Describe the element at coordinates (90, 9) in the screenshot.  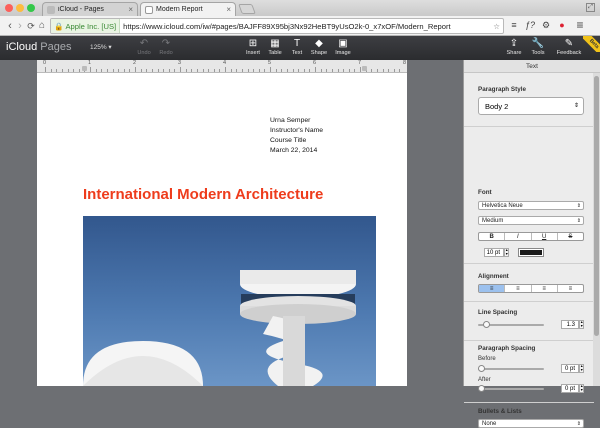
I see `tab-icloud-pages: iCloud - Pages ×` at that location.